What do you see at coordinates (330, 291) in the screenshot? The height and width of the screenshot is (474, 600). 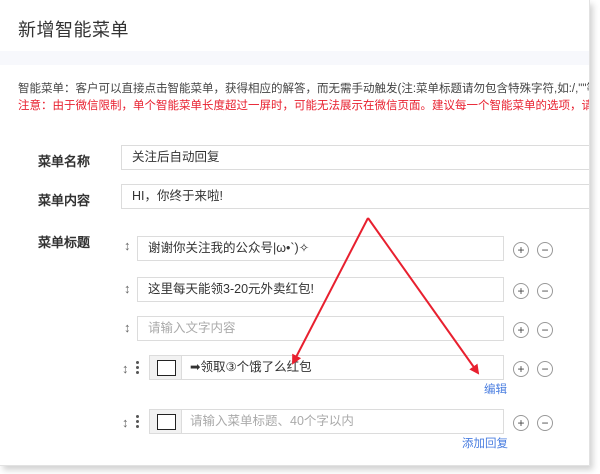 I see `arrow-to-title-input` at bounding box center [330, 291].